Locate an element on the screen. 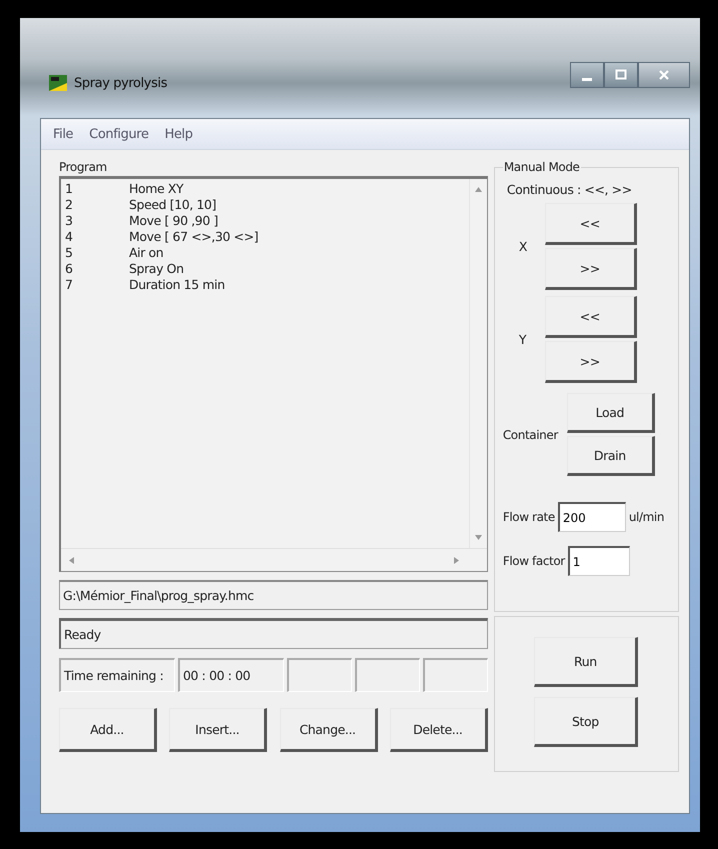  menu-item: Help is located at coordinates (178, 134).